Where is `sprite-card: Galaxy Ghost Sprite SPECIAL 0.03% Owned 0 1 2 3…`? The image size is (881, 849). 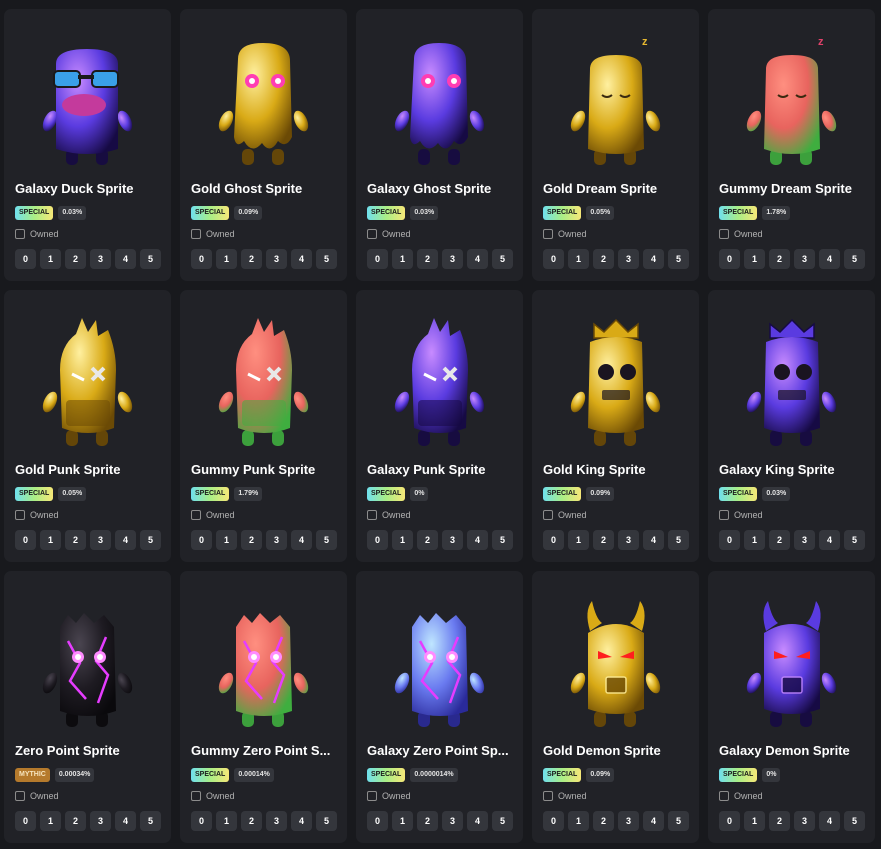
sprite-card: Galaxy Ghost Sprite SPECIAL 0.03% Owned 0 1 2 3… is located at coordinates (439, 145).